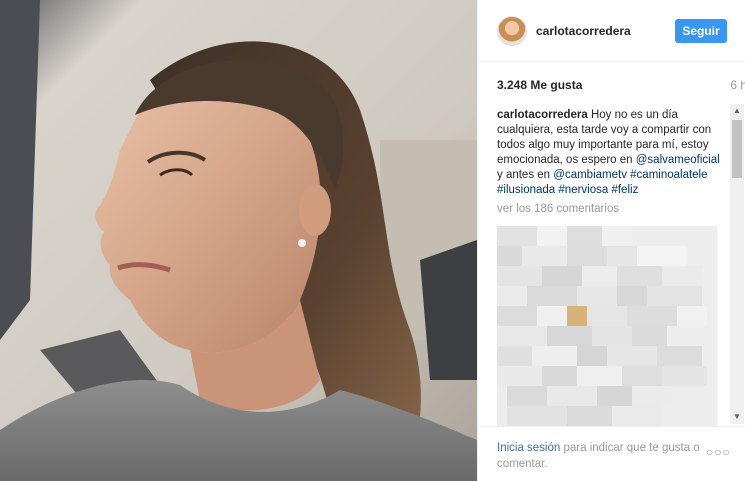 The image size is (745, 481). I want to click on scroll-down-arrow-icon: ▼, so click(737, 417).